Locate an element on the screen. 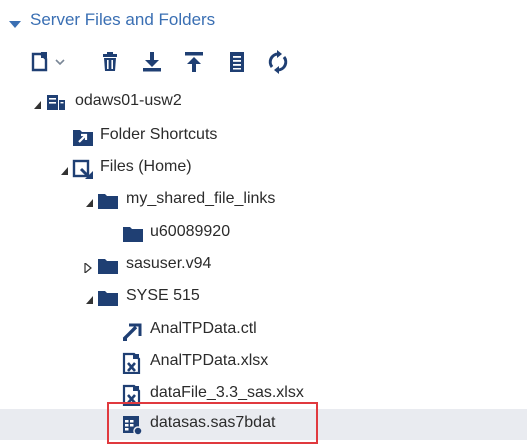 This screenshot has height=447, width=527. tree-node-label: odaws01-usw2 is located at coordinates (128, 100).